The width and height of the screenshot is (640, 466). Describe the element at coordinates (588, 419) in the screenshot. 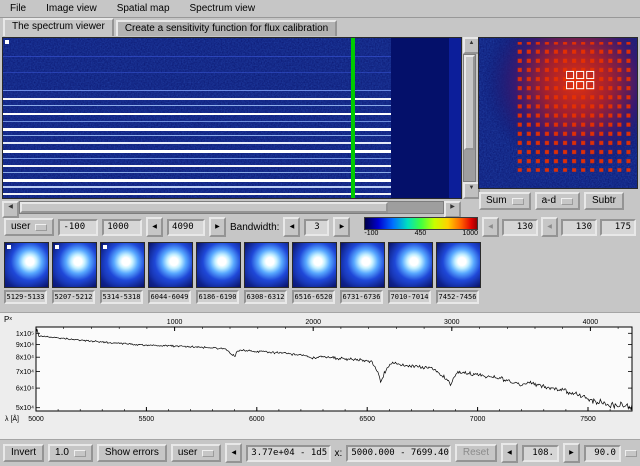

I see `svg-text: 7500` at that location.